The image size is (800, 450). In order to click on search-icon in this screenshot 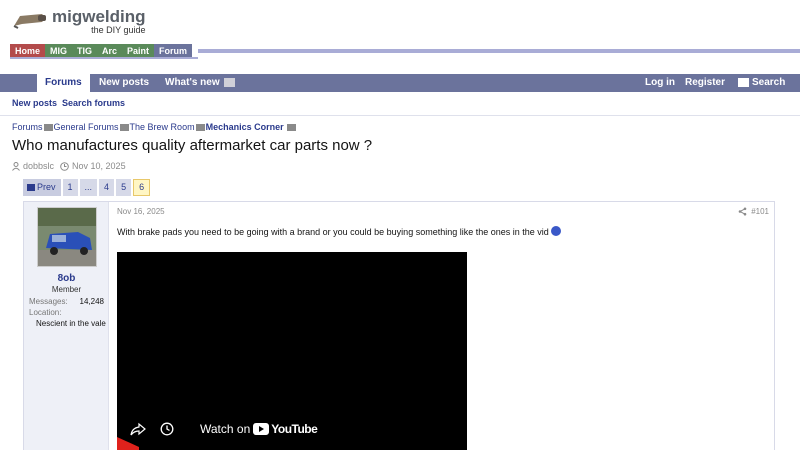, I will do `click(743, 82)`.